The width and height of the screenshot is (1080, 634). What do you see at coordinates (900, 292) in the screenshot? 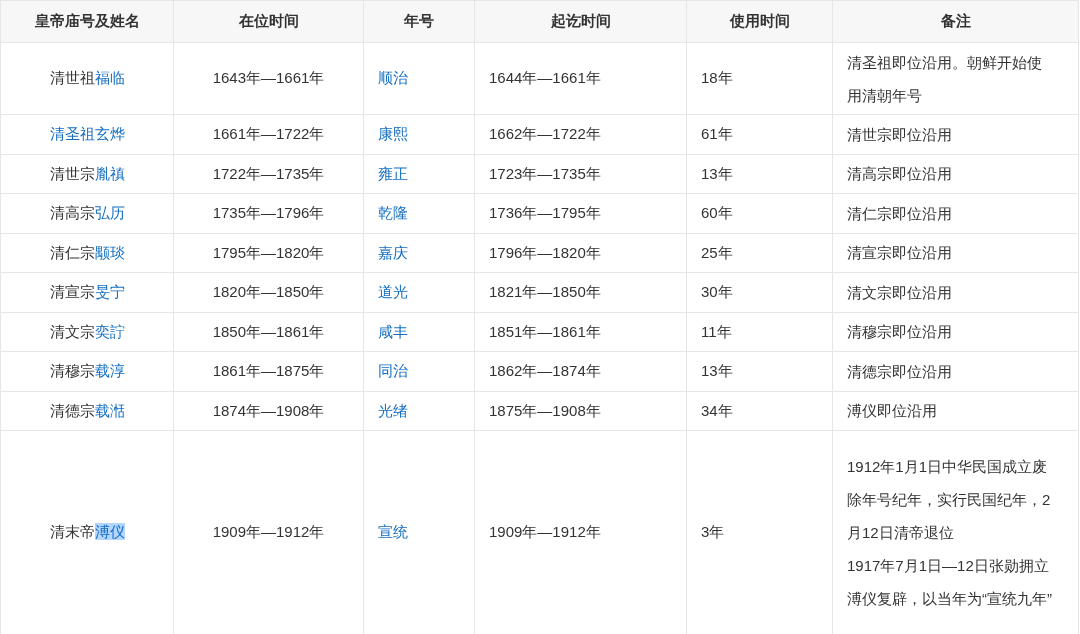
I see `remark-text: 清文宗即位沿用` at bounding box center [900, 292].